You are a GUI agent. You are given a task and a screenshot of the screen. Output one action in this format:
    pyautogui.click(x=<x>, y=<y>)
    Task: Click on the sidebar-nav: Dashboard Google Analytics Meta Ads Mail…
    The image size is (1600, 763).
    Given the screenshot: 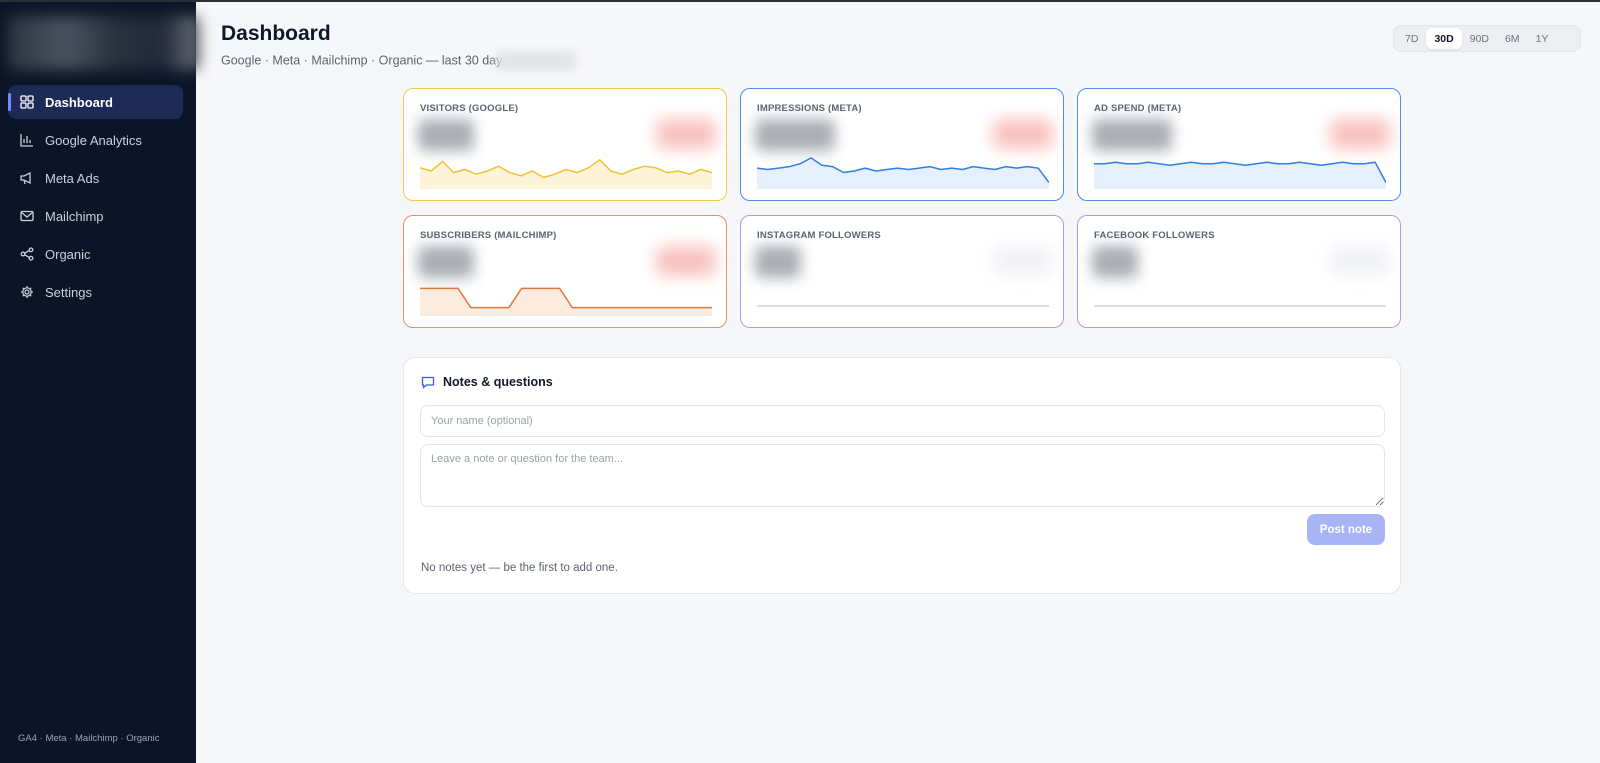 What is the action you would take?
    pyautogui.click(x=95, y=199)
    